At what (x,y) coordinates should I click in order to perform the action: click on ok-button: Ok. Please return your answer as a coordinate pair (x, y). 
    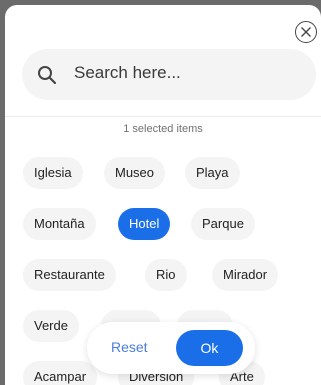
    Looking at the image, I should click on (209, 348).